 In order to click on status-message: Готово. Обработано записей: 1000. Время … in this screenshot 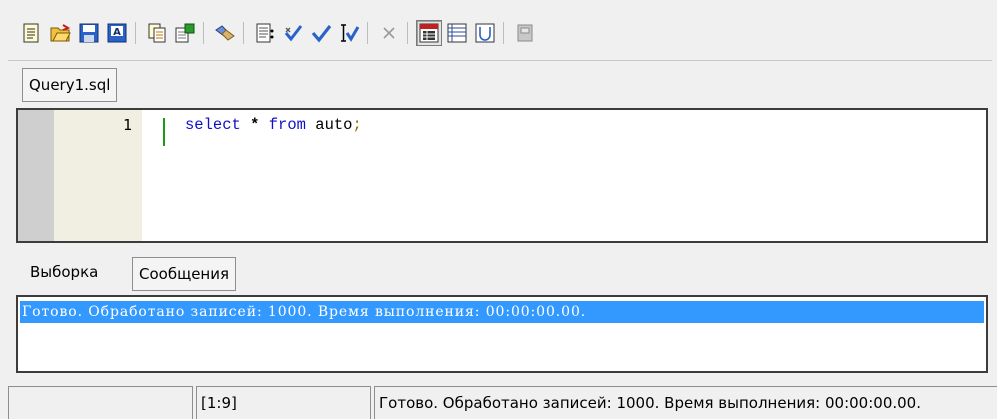, I will do `click(685, 402)`.